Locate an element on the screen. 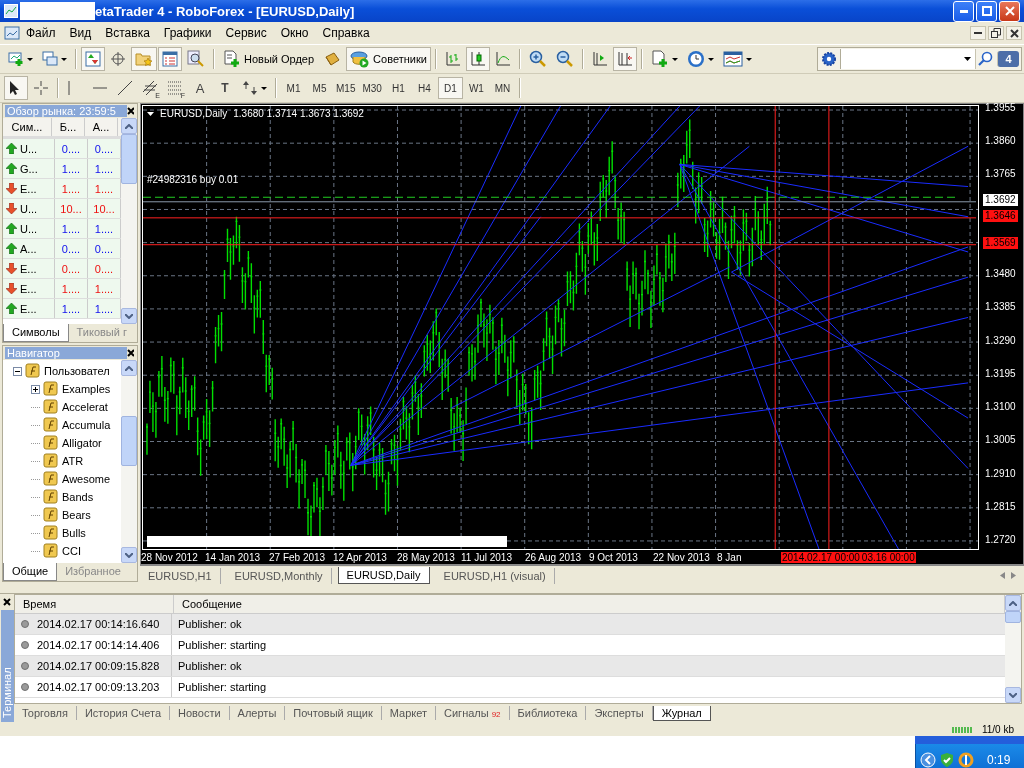 The image size is (1024, 768). chart-tab: EURUSD,Monthly is located at coordinates (279, 575).